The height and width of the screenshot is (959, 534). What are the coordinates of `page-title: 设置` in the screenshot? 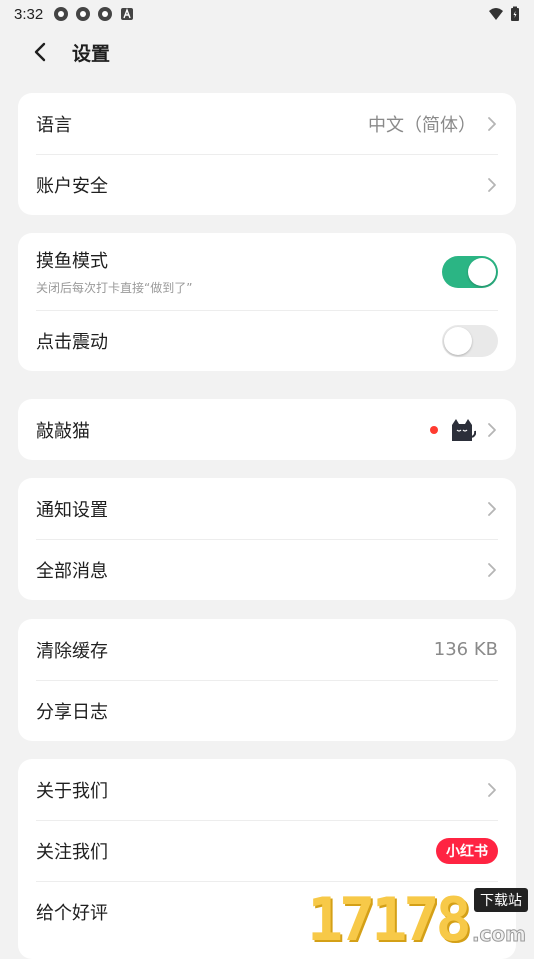 It's located at (91, 52).